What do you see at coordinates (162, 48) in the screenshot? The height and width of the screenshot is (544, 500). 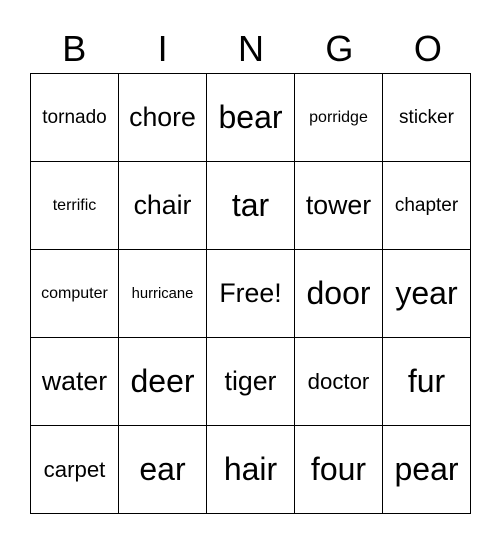 I see `header-letter-i: I` at bounding box center [162, 48].